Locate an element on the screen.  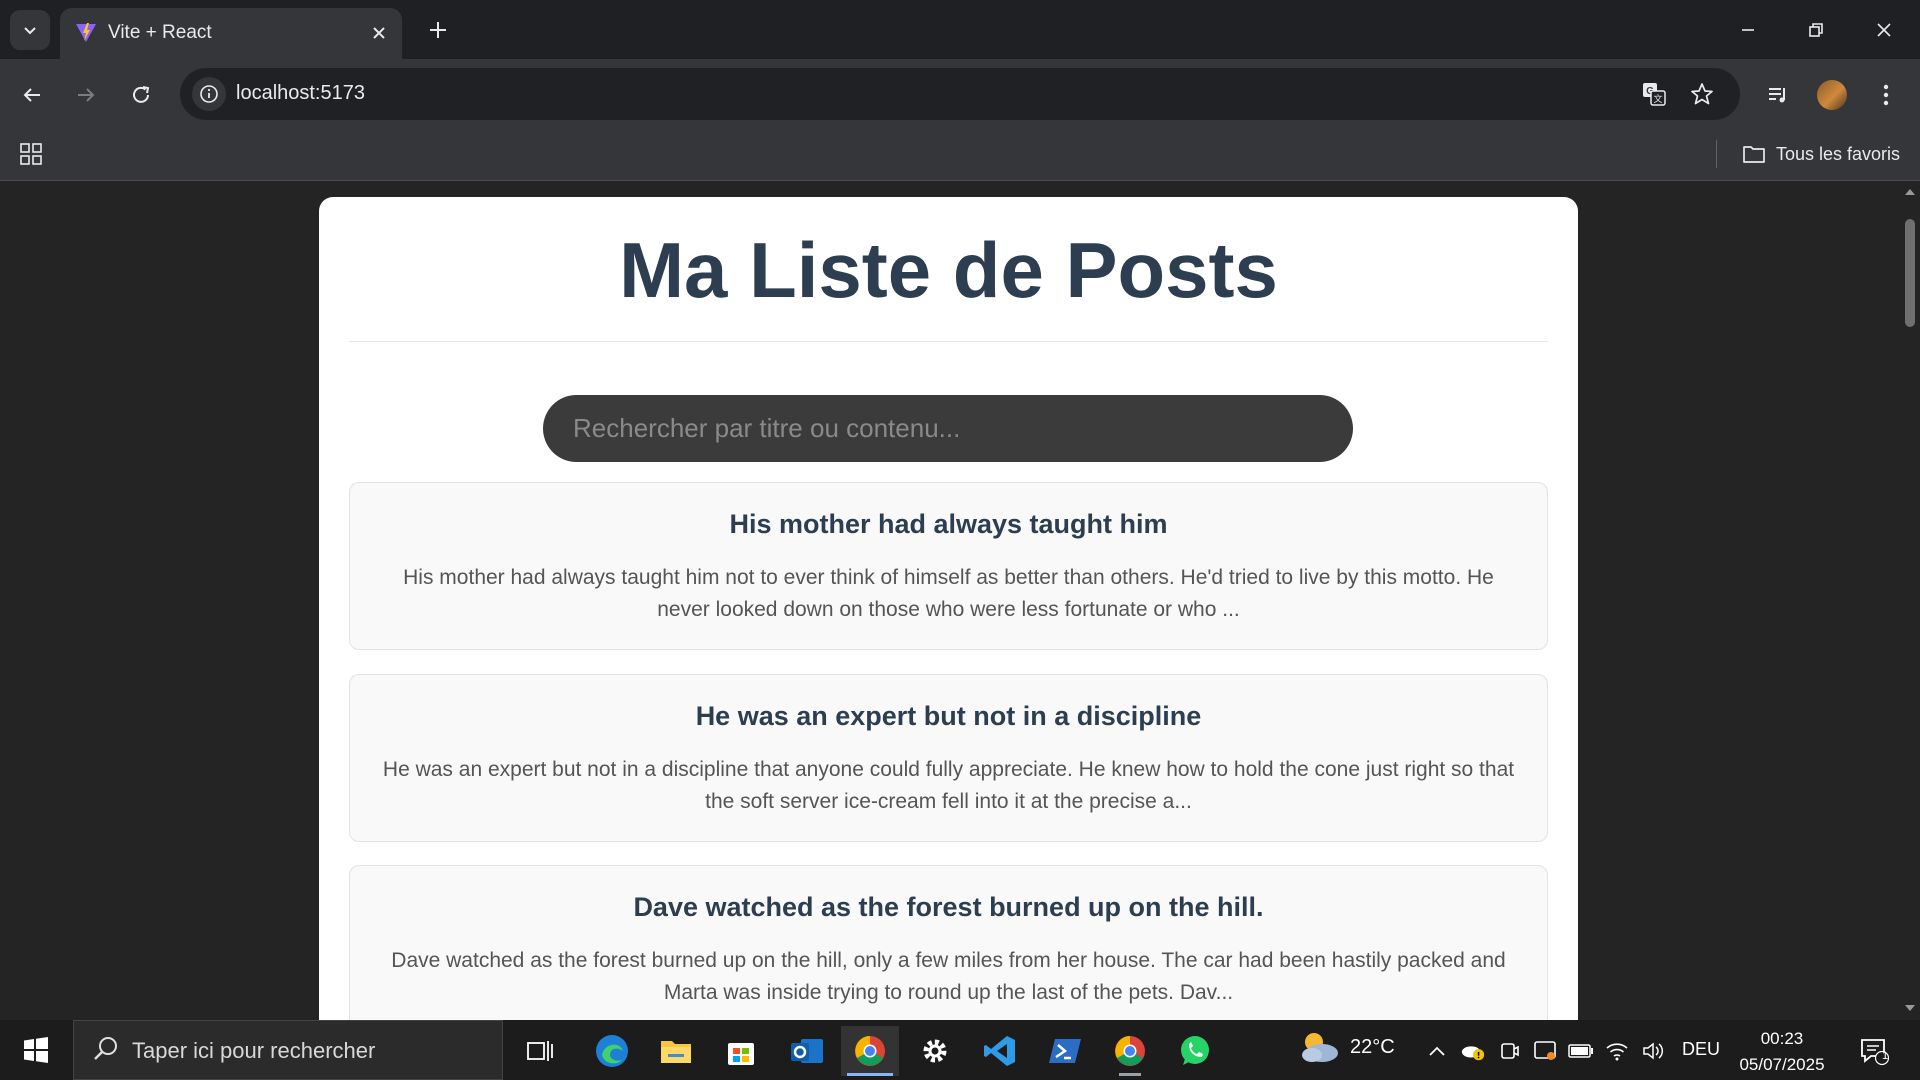
tab-search-button is located at coordinates (30, 30).